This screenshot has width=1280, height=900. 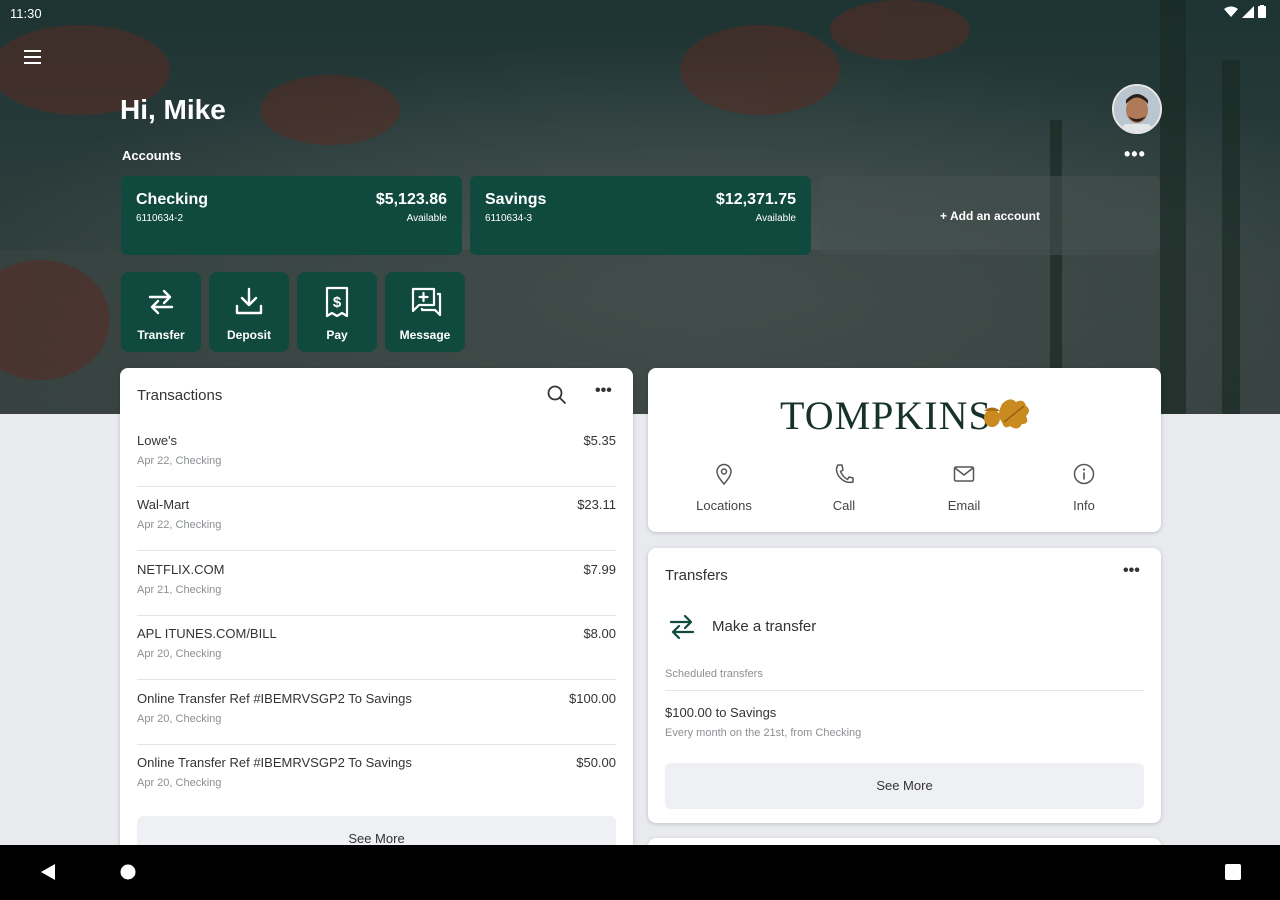 I want to click on account-balance: $5,123.86, so click(x=411, y=199).